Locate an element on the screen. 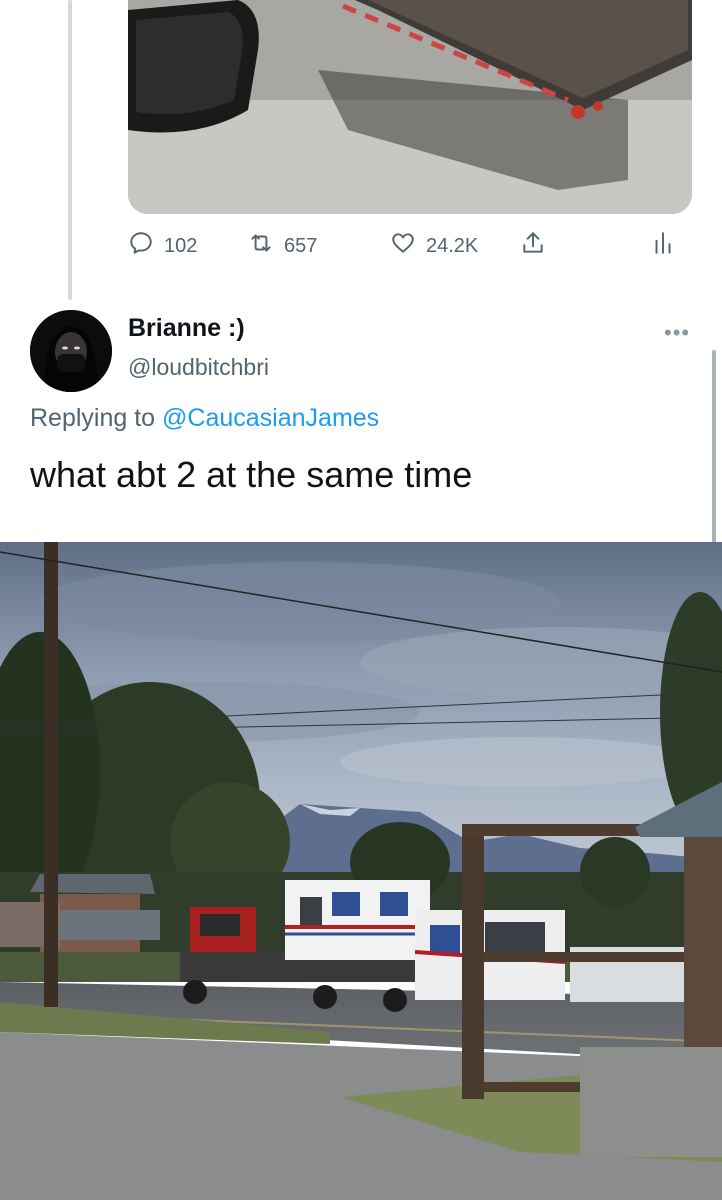 Image resolution: width=722 pixels, height=1200 pixels. thread-line is located at coordinates (70, 150).